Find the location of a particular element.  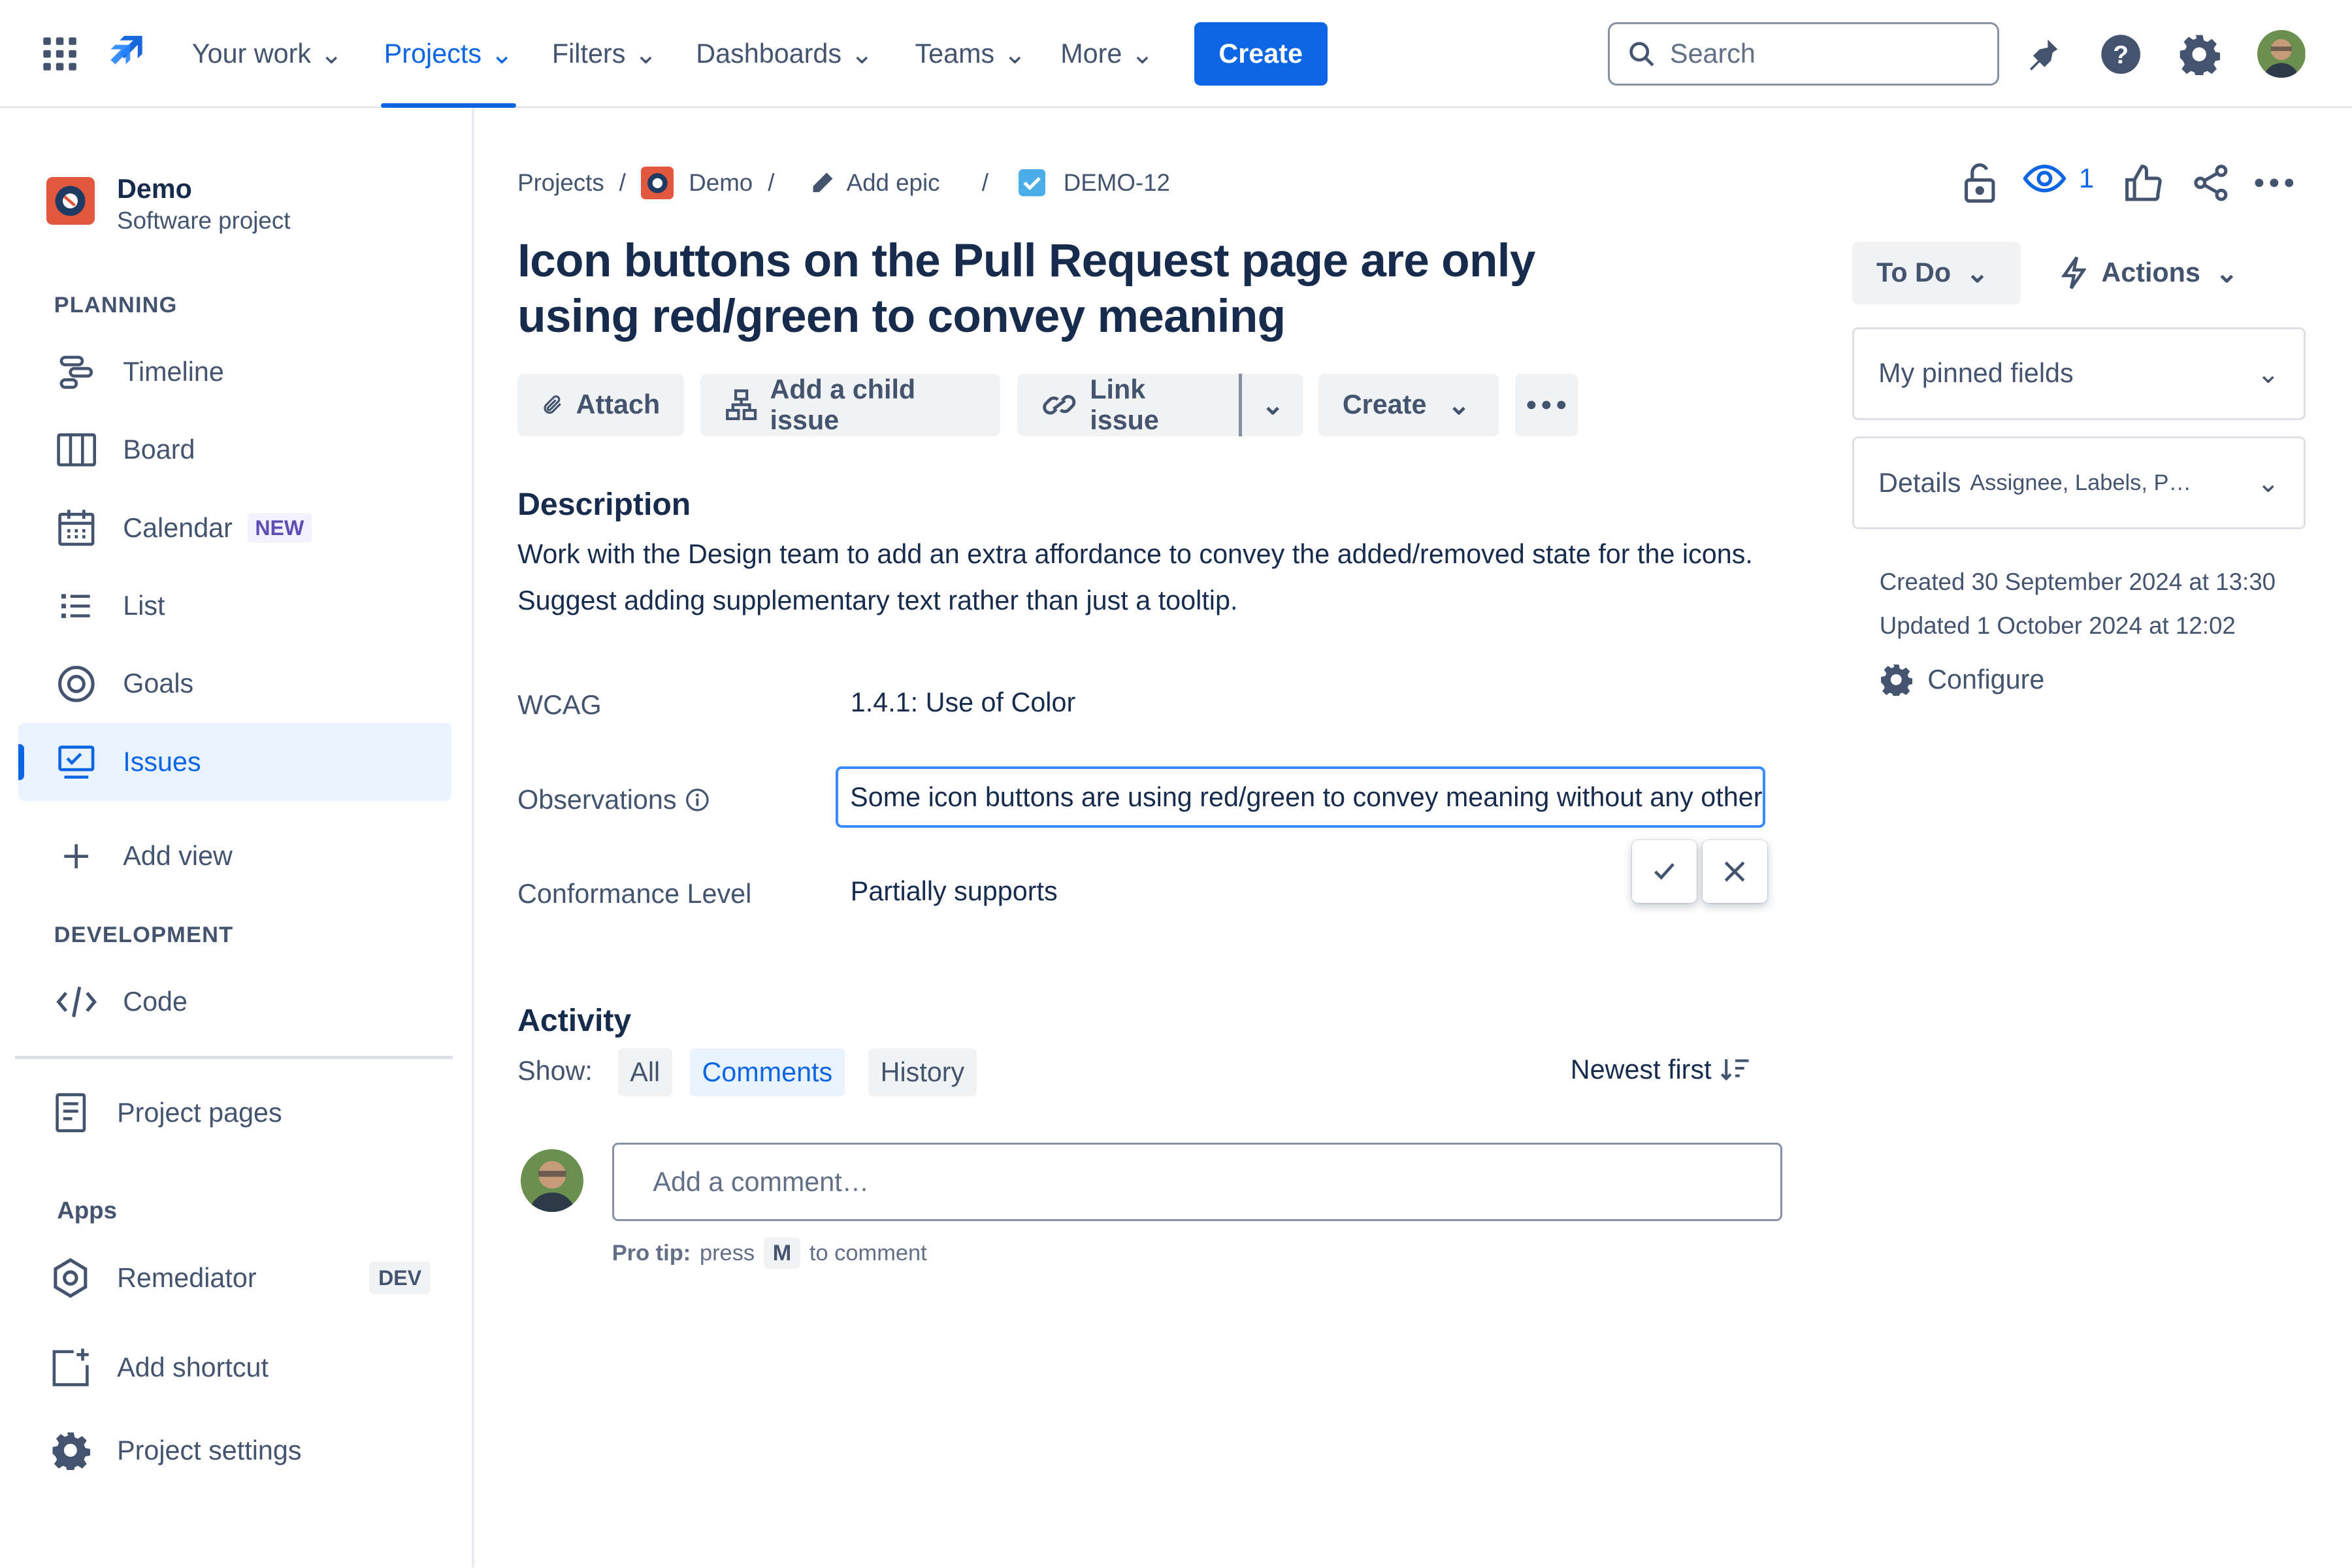

create-button: Create is located at coordinates (1261, 54).